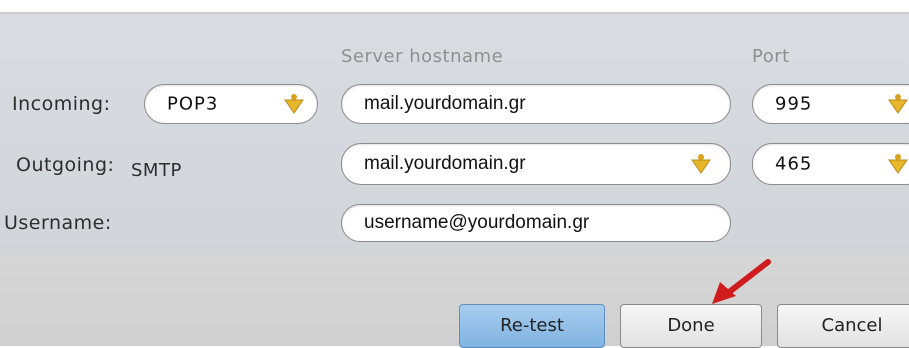 This screenshot has width=909, height=348. Describe the element at coordinates (445, 163) in the screenshot. I see `outgoing-hostname-value: mail.yourdomain.gr` at that location.